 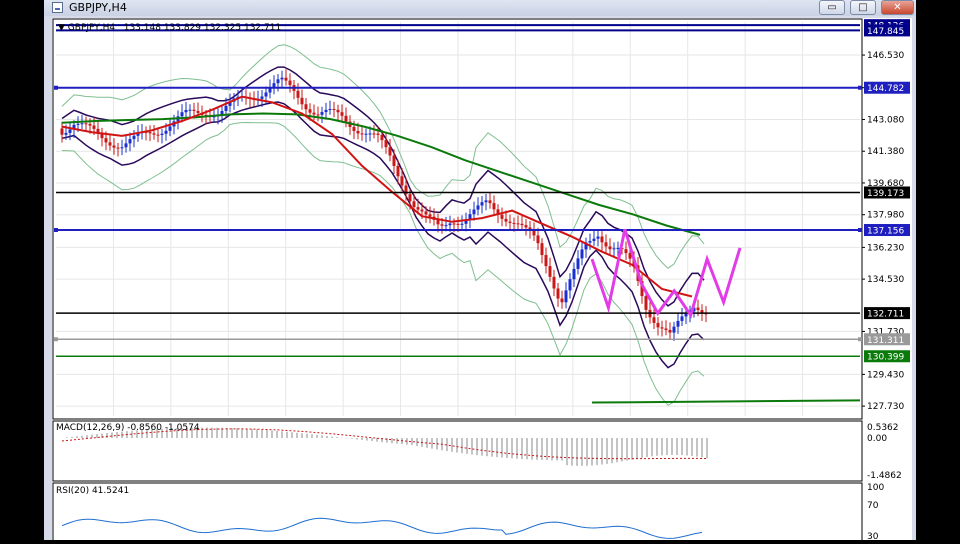 I want to click on close-button: ✕, so click(x=897, y=7).